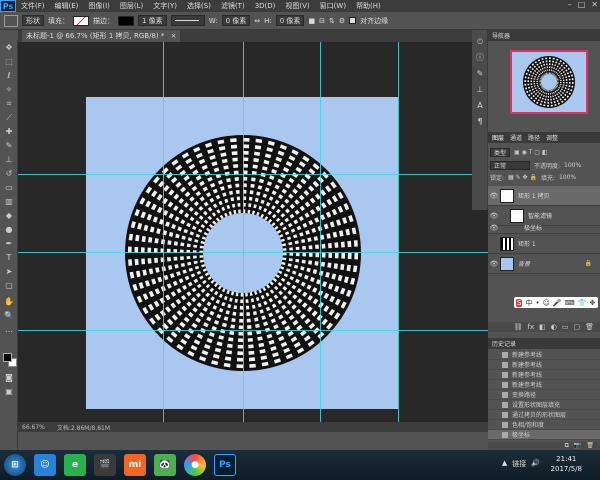 This screenshot has width=600, height=480. I want to click on navigator-thumbnail, so click(549, 82).